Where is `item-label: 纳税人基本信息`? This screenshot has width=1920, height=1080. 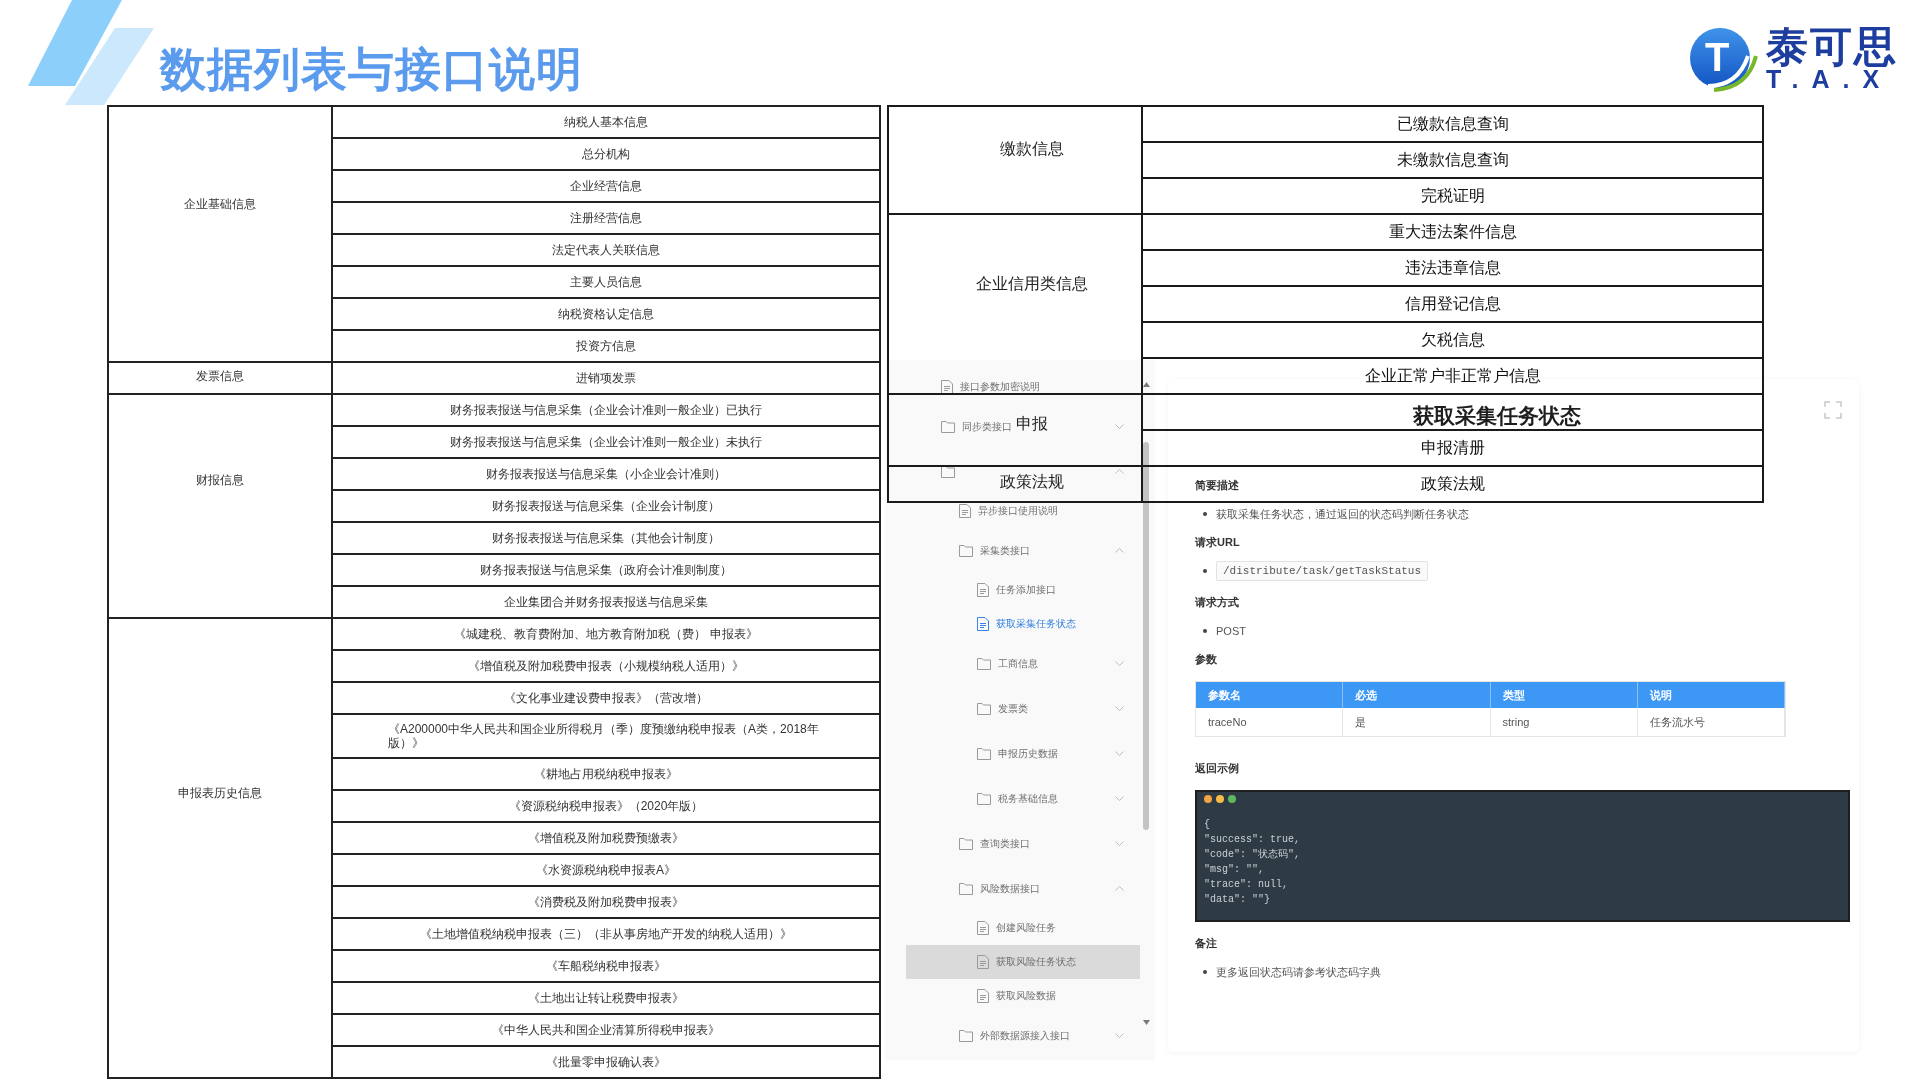
item-label: 纳税人基本信息 is located at coordinates (606, 122).